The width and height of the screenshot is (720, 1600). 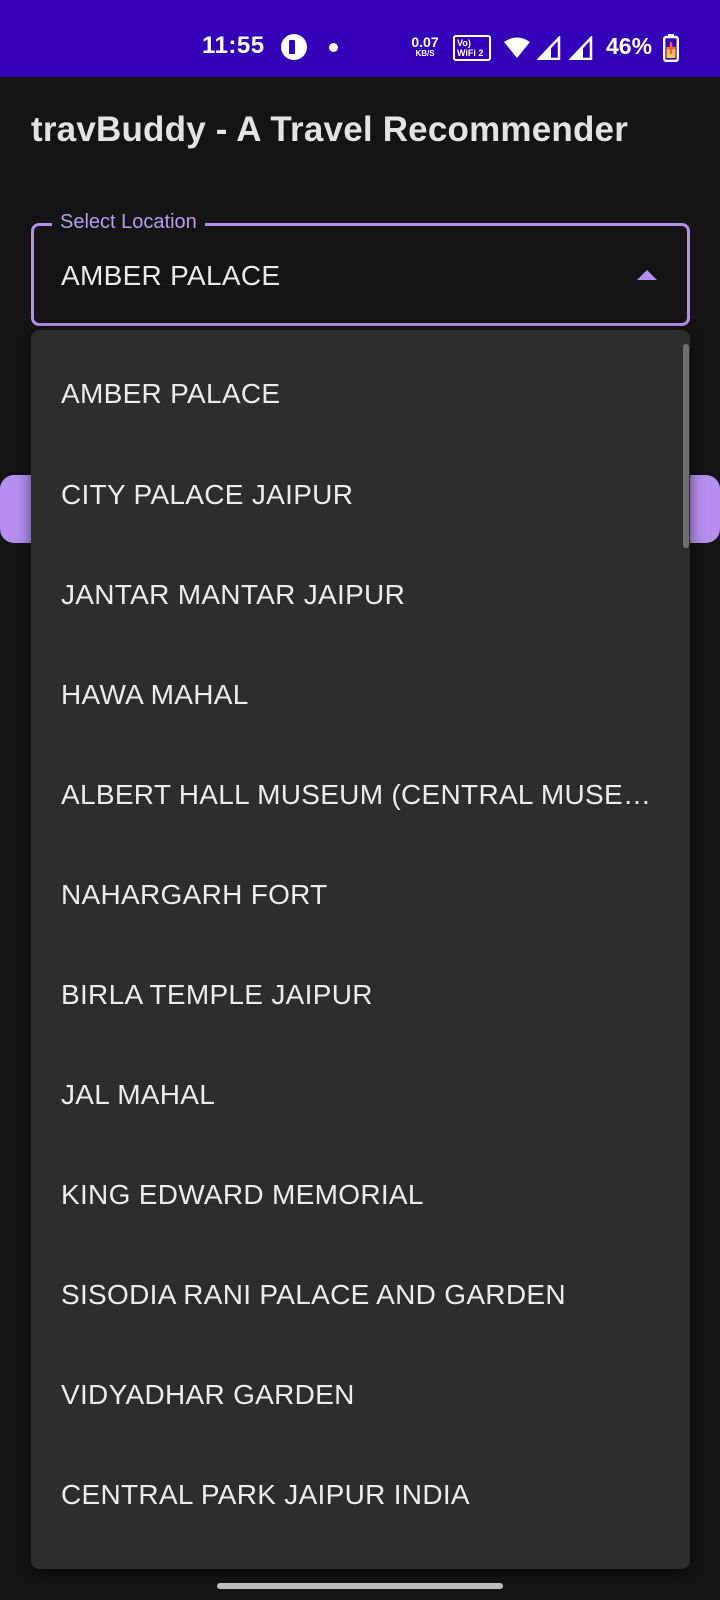 I want to click on menu-item-nahargarh-fort: NAHARGARH FORT, so click(x=360, y=895).